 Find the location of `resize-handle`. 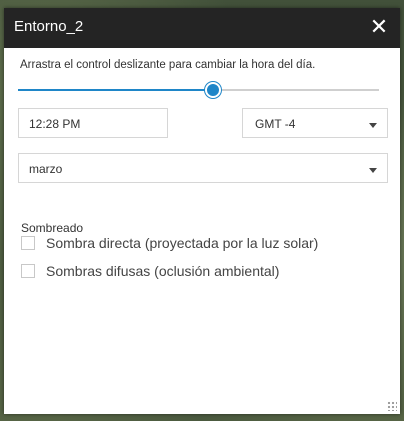

resize-handle is located at coordinates (392, 406).